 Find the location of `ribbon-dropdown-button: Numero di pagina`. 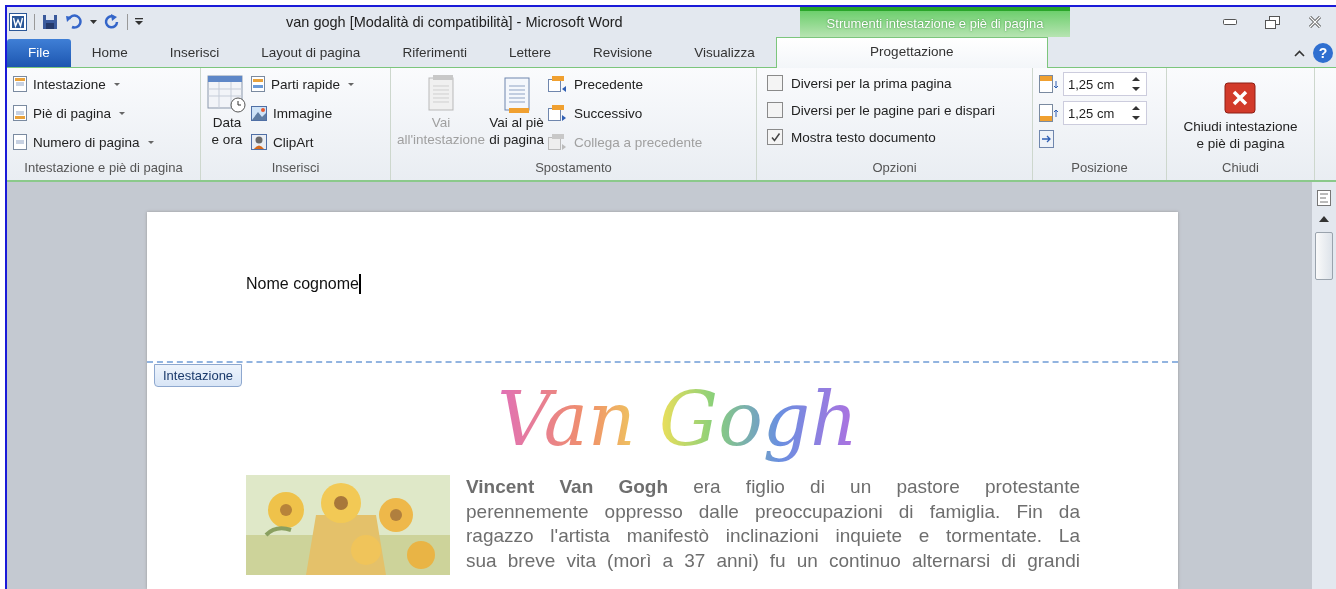

ribbon-dropdown-button: Numero di pagina is located at coordinates (103, 142).